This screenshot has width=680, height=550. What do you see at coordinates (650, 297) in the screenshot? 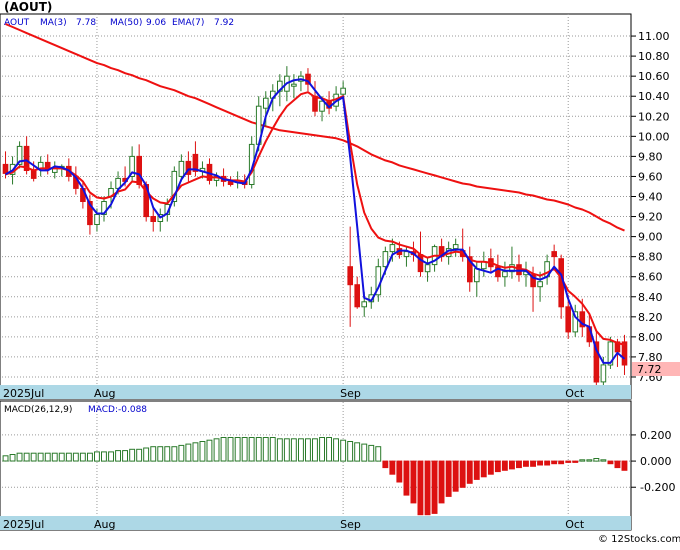
I see `price-y-tick-label: 8.40` at bounding box center [650, 297].